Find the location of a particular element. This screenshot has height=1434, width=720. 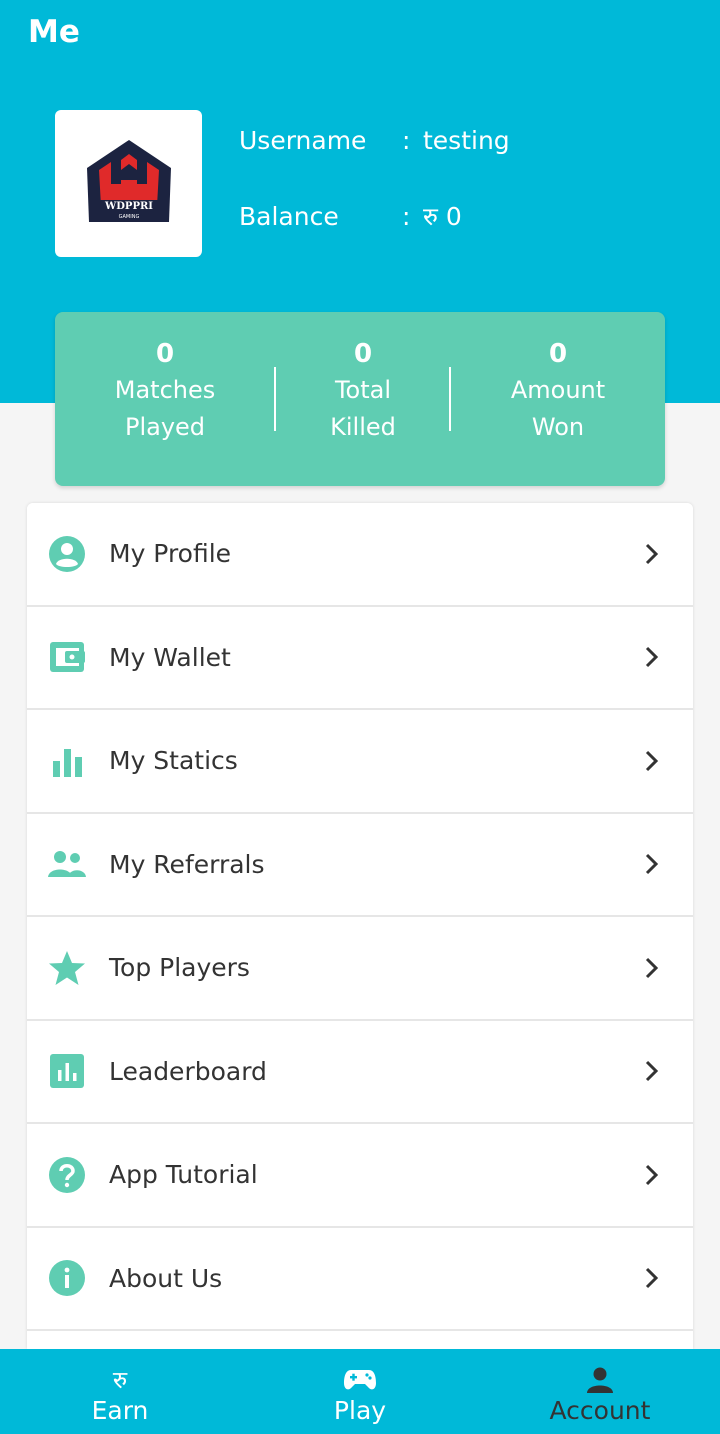

menu-item-my-referrals: My Referrals is located at coordinates (360, 865).